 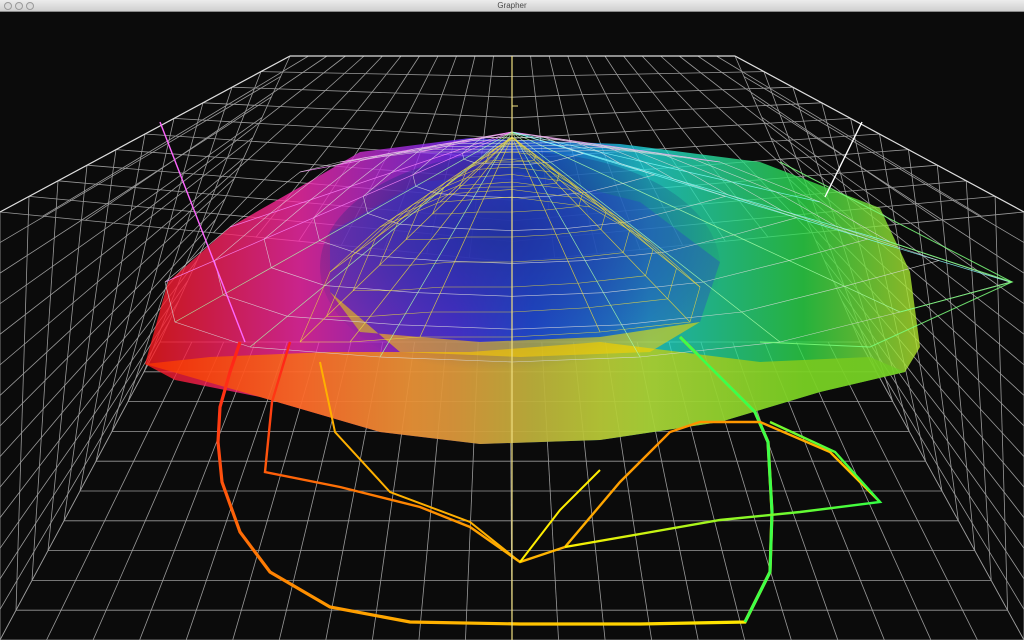 I want to click on window-title: Grapher, so click(x=512, y=5).